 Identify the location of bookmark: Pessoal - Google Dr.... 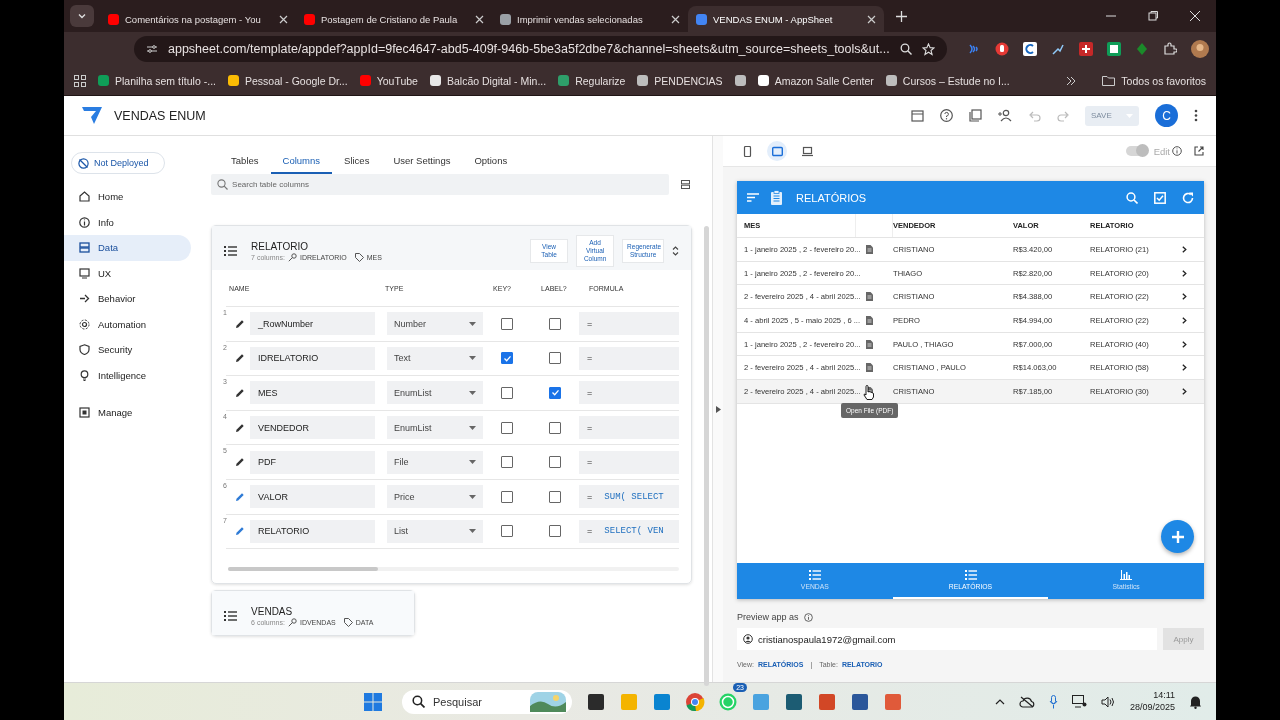
(287, 80).